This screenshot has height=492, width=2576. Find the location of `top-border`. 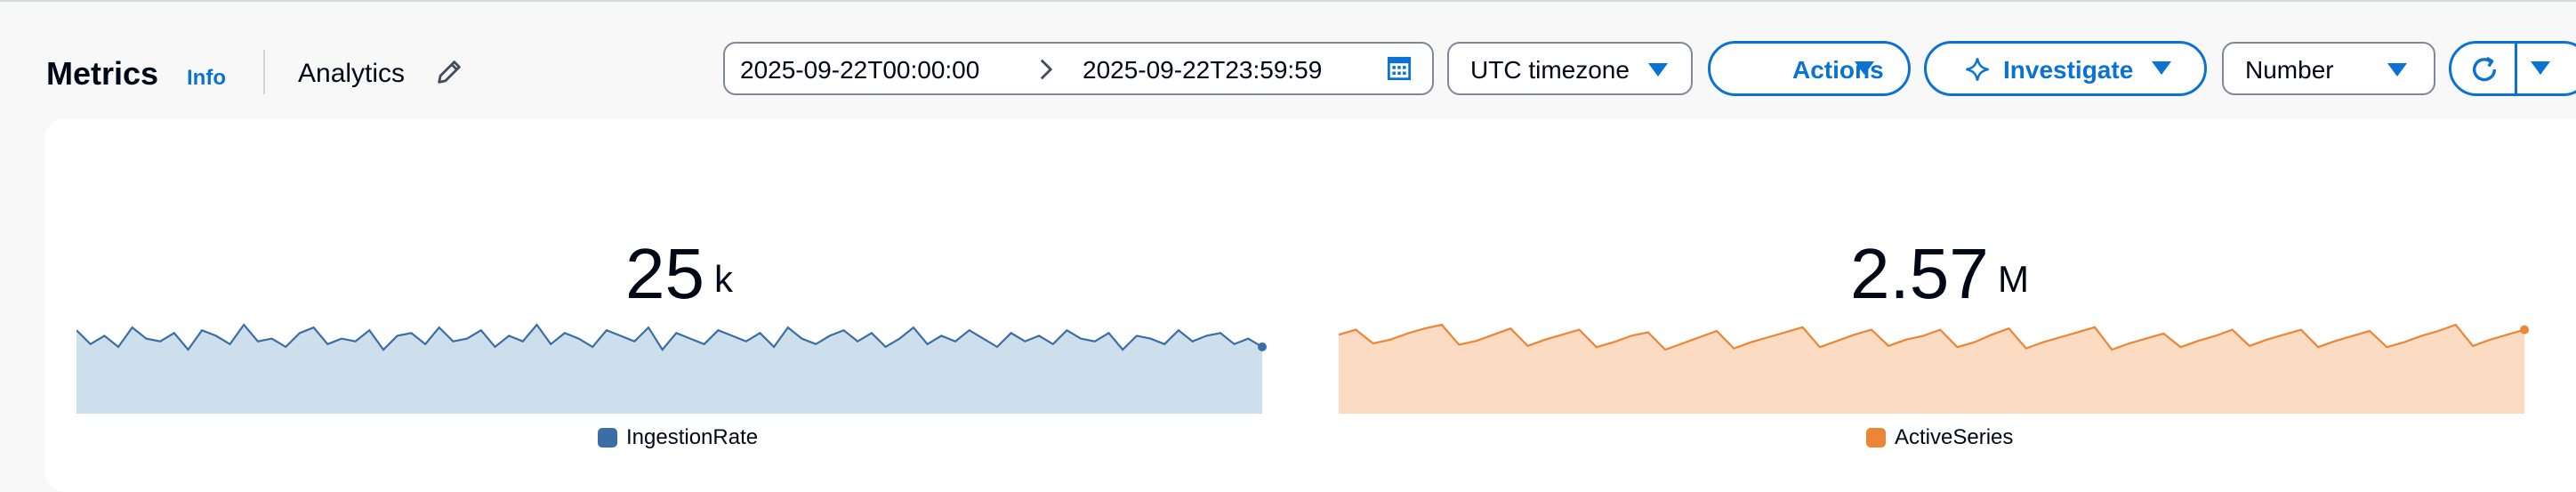

top-border is located at coordinates (1288, 1).